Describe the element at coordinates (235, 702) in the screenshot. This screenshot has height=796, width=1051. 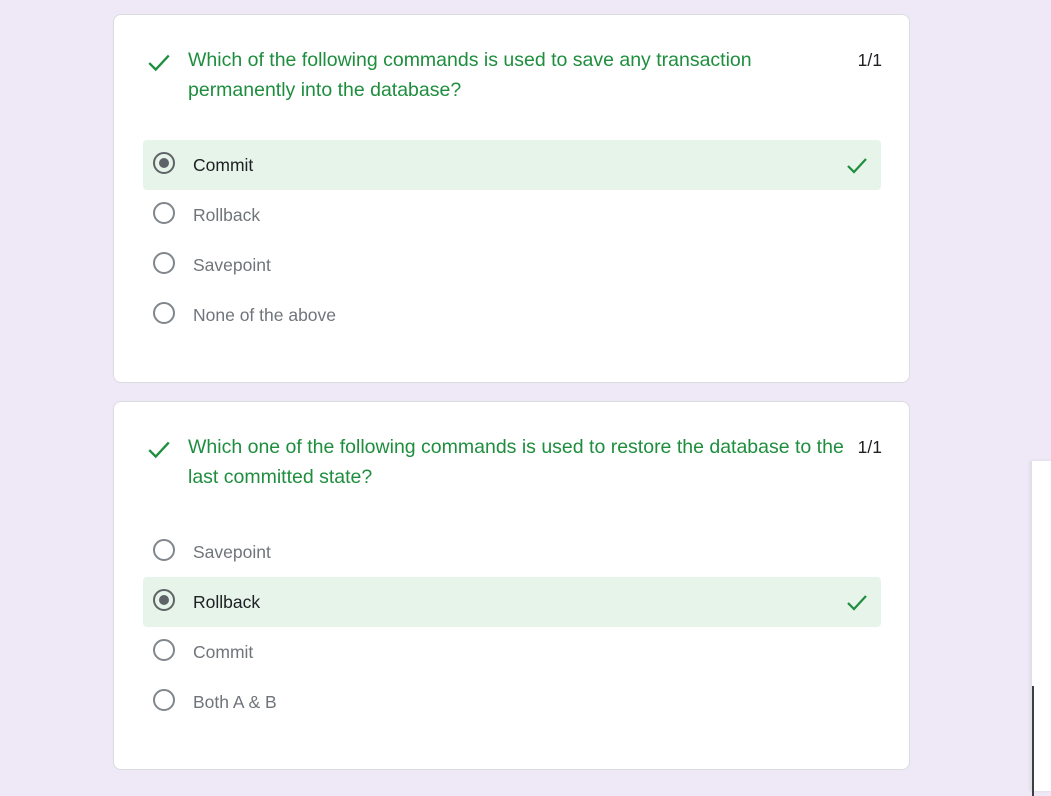
I see `option-label: Both A & B` at that location.